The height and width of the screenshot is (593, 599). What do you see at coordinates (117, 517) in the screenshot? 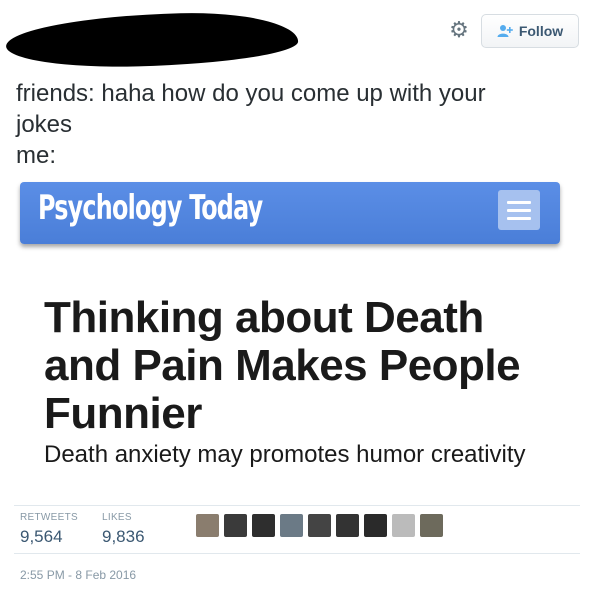
I see `likes-label: LIKES` at bounding box center [117, 517].